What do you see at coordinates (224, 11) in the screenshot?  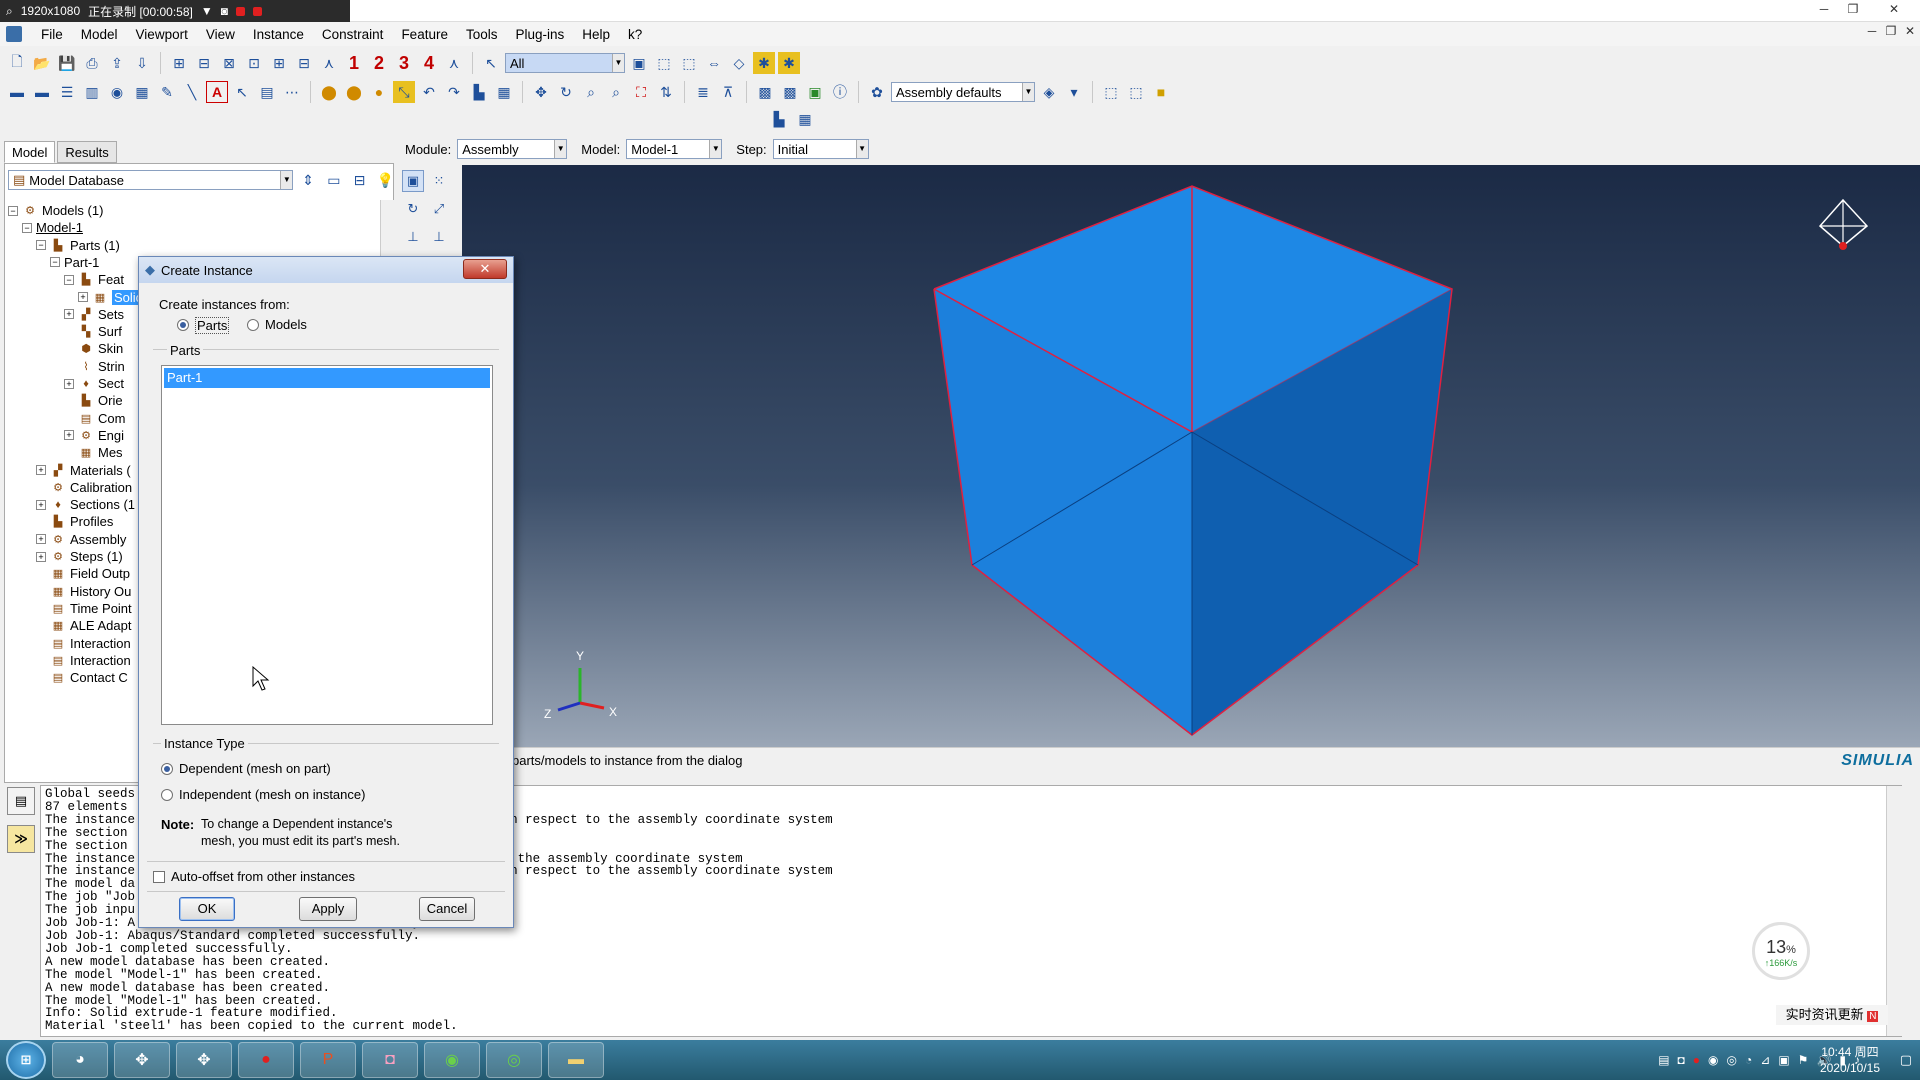 I see `camera-icon: ◙` at bounding box center [224, 11].